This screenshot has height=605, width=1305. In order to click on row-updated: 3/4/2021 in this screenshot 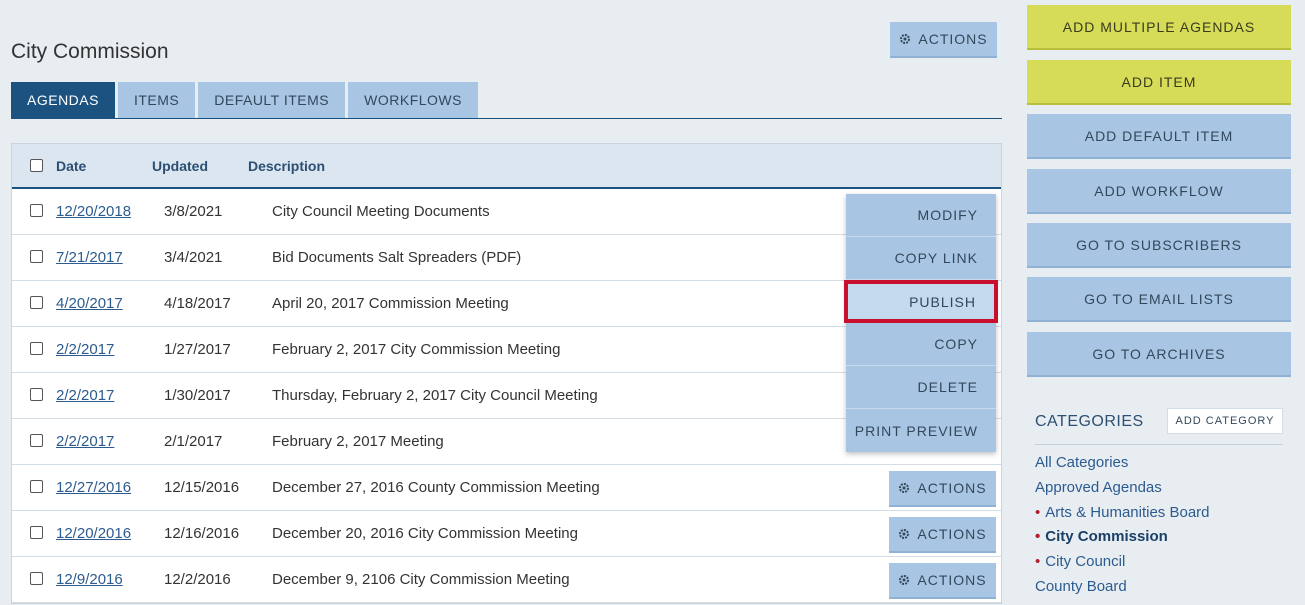, I will do `click(193, 257)`.